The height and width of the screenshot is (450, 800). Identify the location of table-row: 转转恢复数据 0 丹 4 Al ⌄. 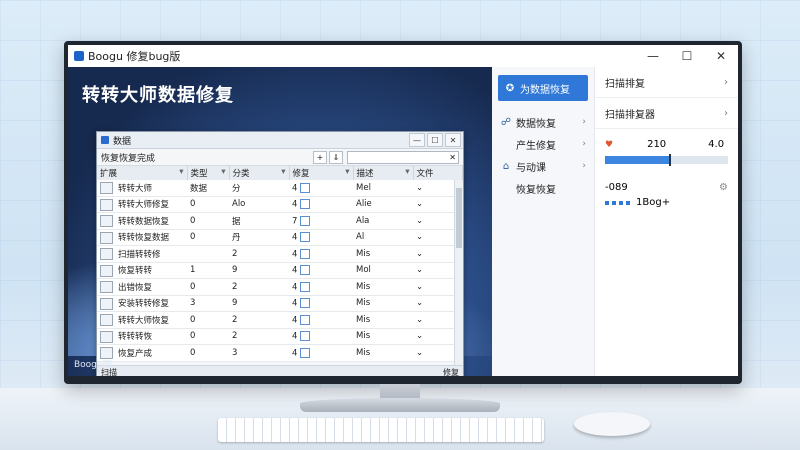
(280, 237).